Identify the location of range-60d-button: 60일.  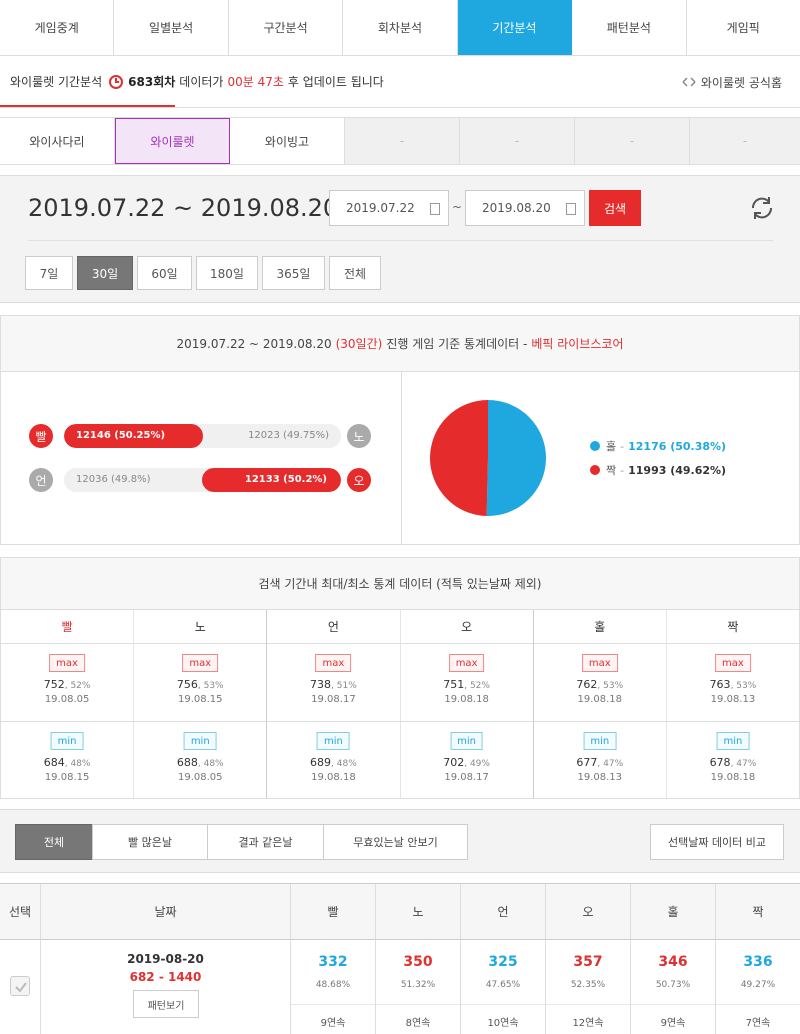
(164, 273).